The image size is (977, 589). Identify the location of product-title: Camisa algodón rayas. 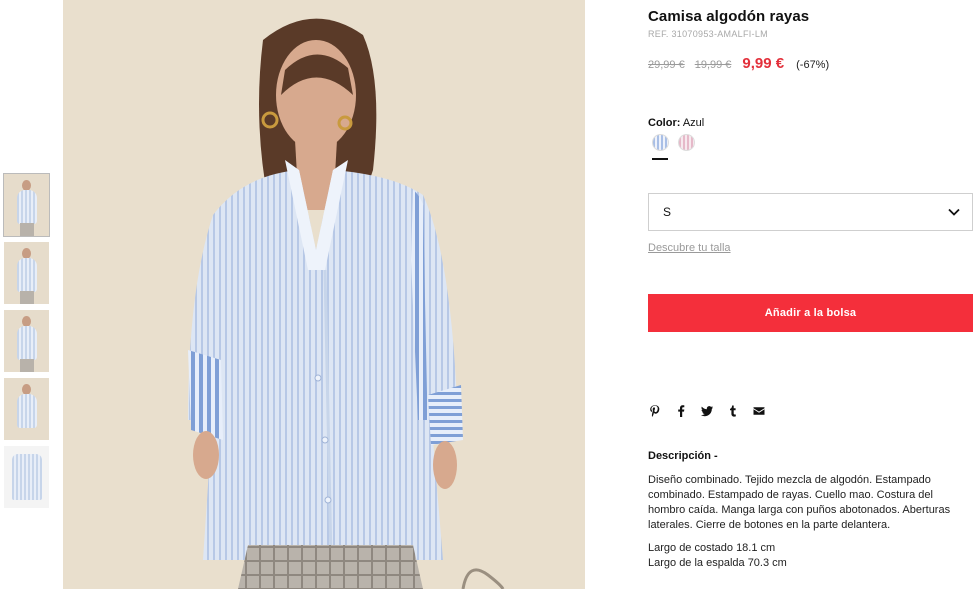
(729, 16).